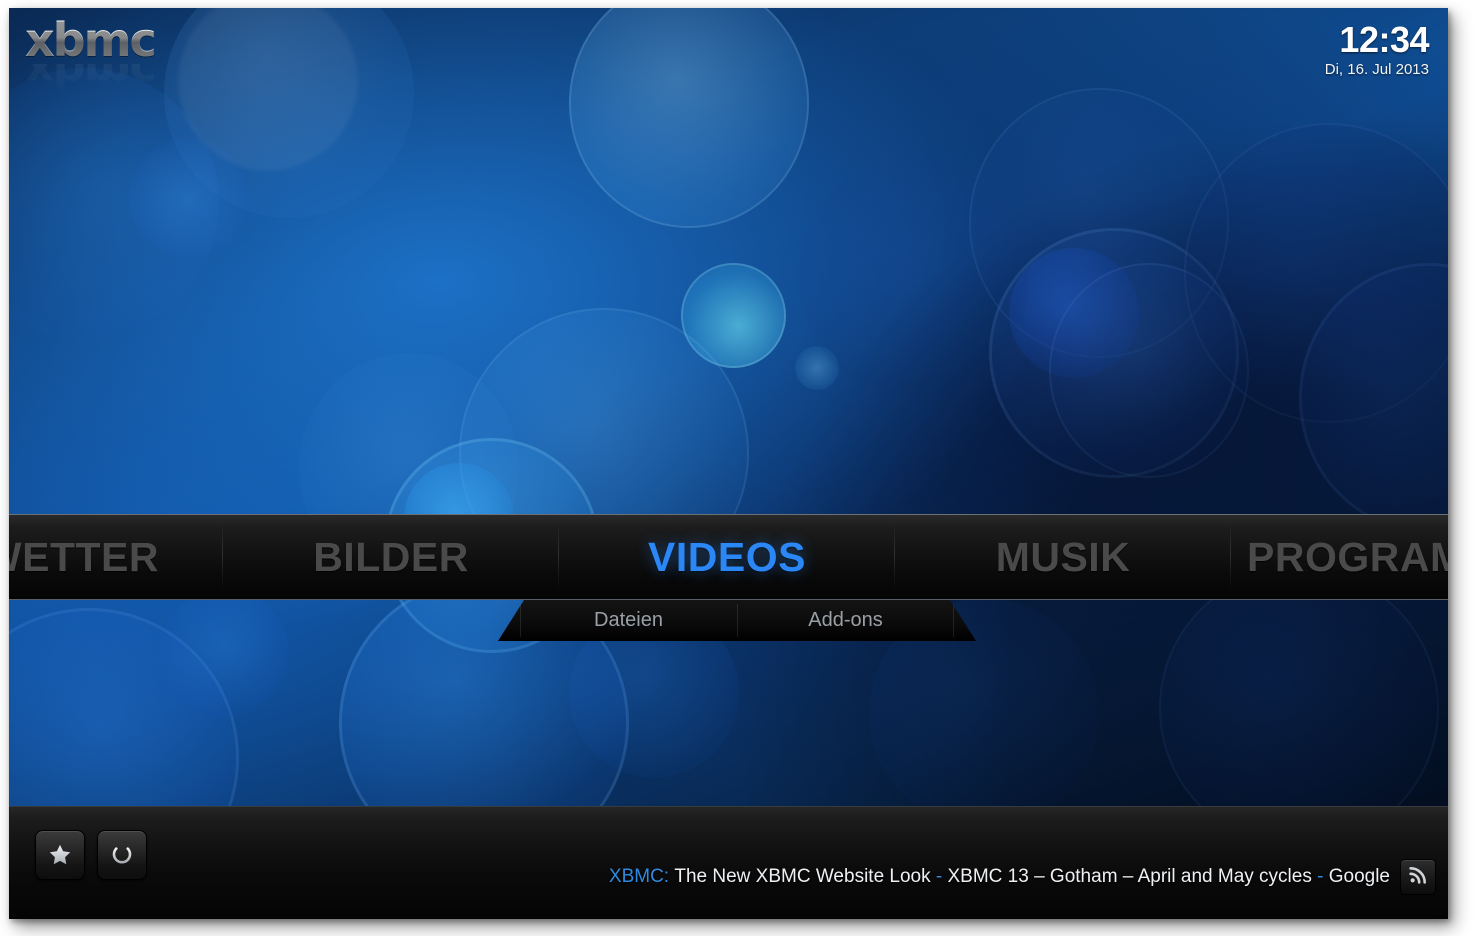 The width and height of the screenshot is (1476, 936). I want to click on clock-time: 12:34, so click(1384, 39).